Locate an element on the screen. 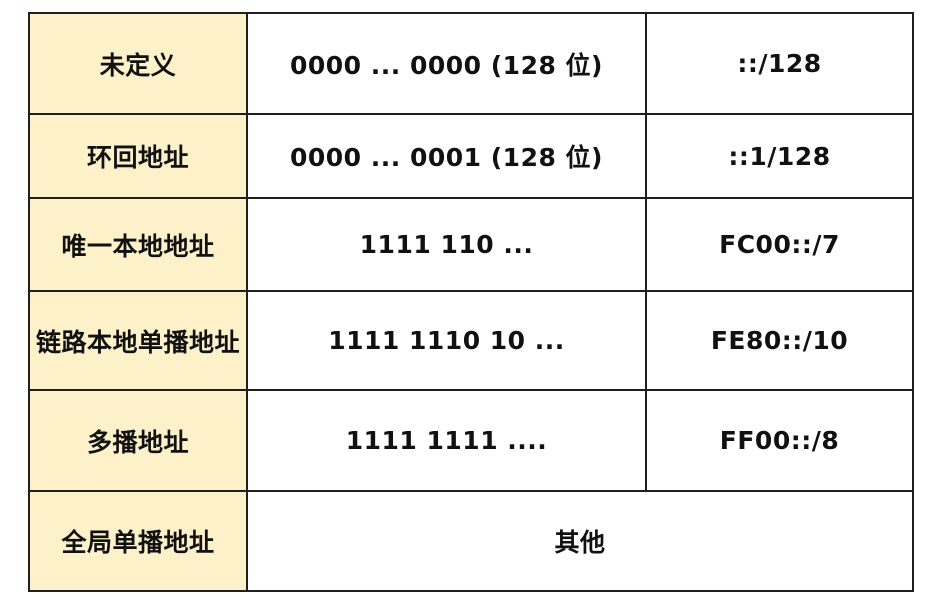 This screenshot has width=944, height=606. table-row-unique-local: 唯一本地地址 1111 110 ... FC00::/7 is located at coordinates (471, 244).